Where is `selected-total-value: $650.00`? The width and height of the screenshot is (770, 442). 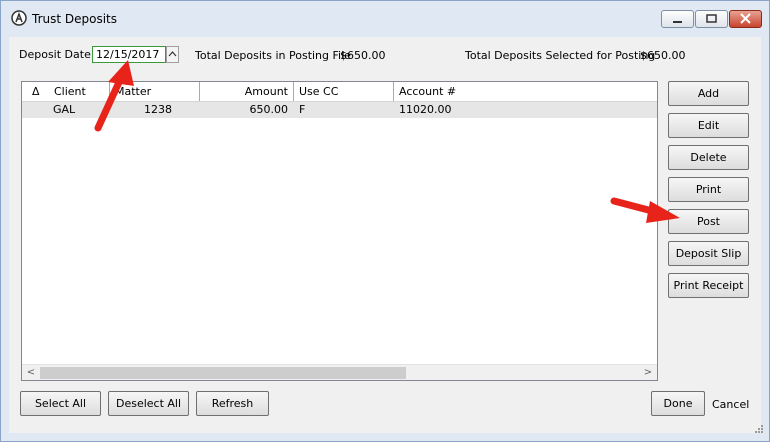 selected-total-value: $650.00 is located at coordinates (663, 55).